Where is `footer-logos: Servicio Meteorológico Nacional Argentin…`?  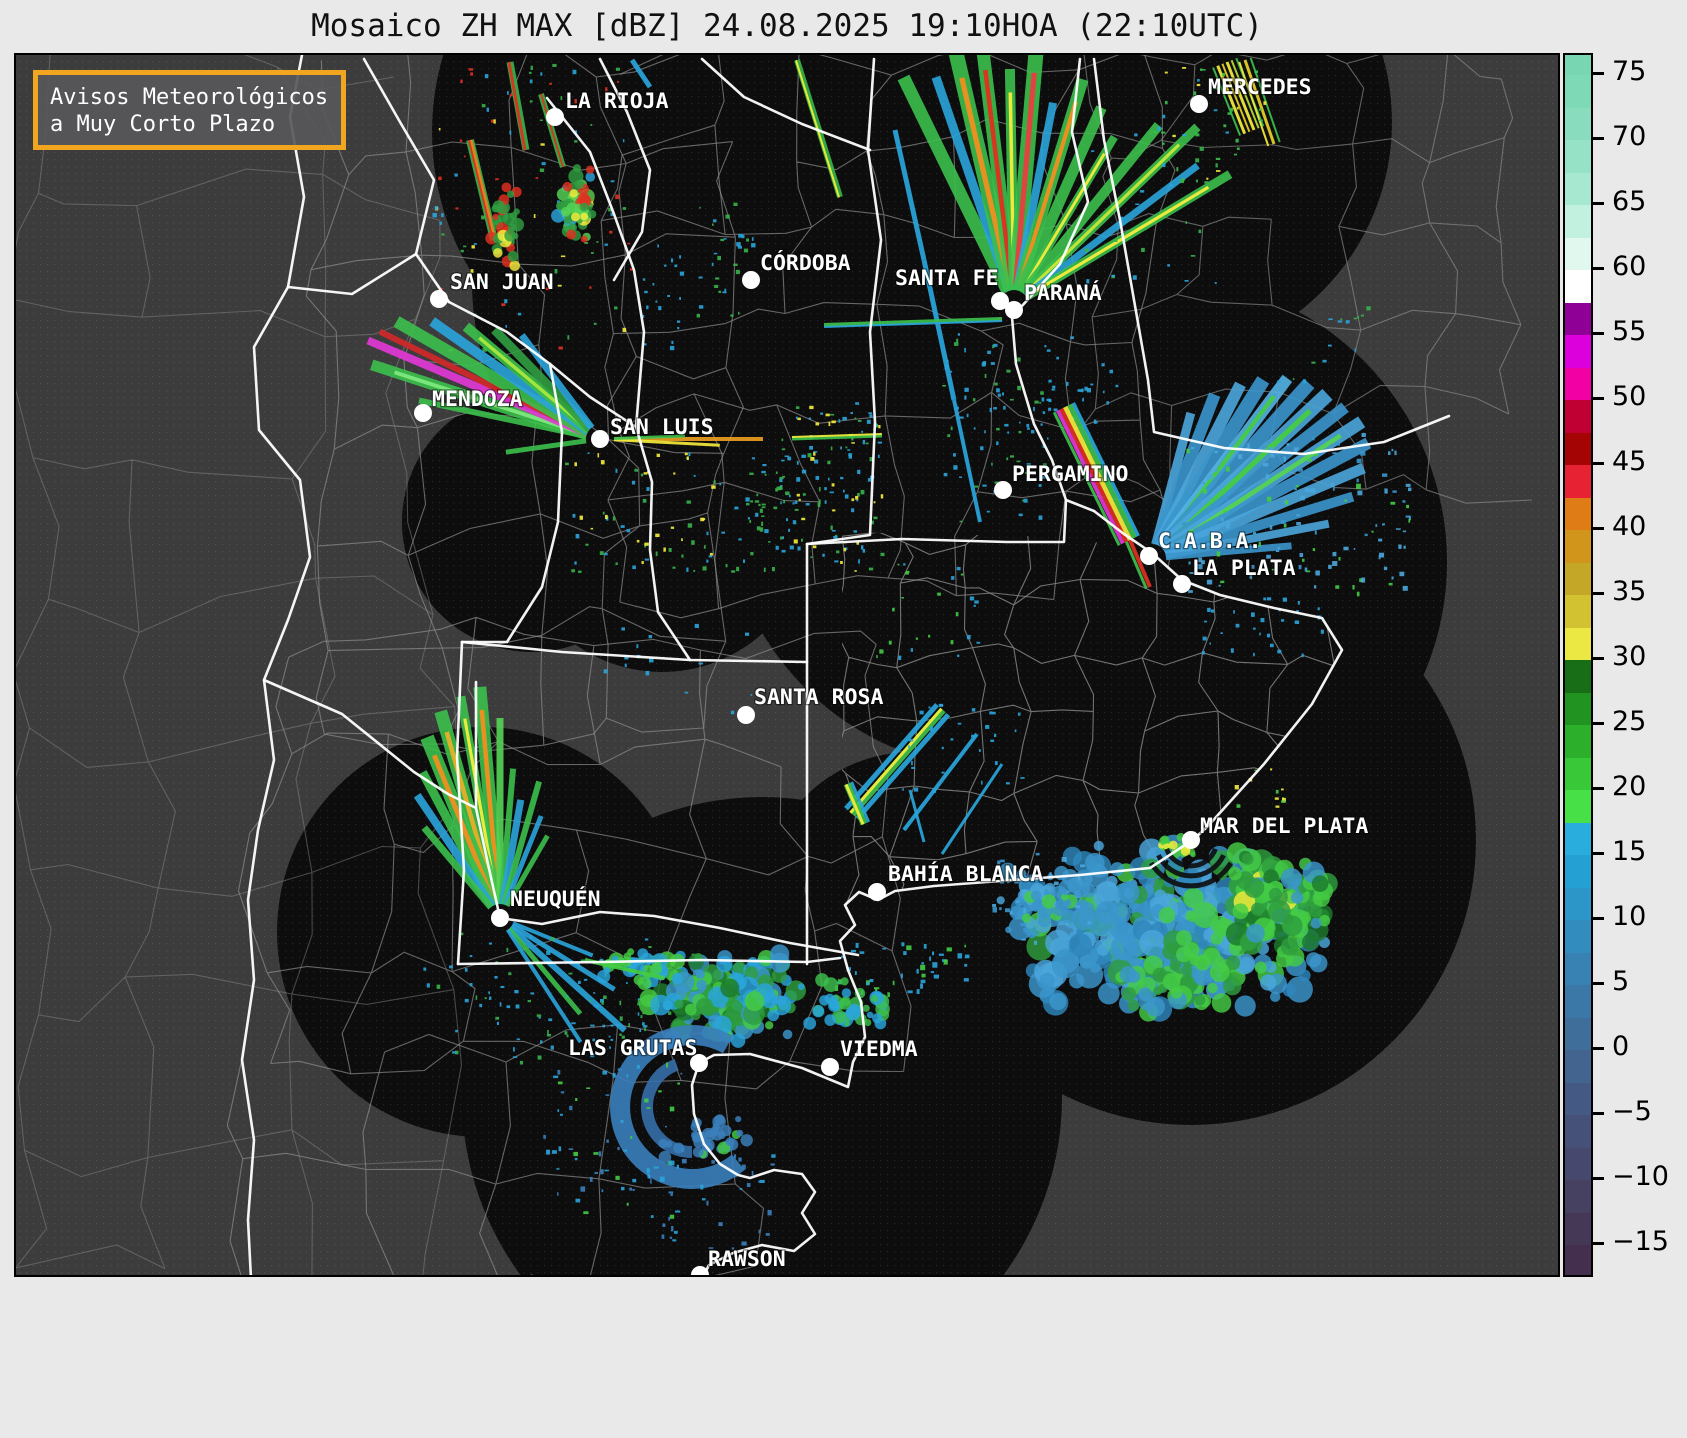
footer-logos: Servicio Meteorológico Nacional Argentin… is located at coordinates (843, 1357).